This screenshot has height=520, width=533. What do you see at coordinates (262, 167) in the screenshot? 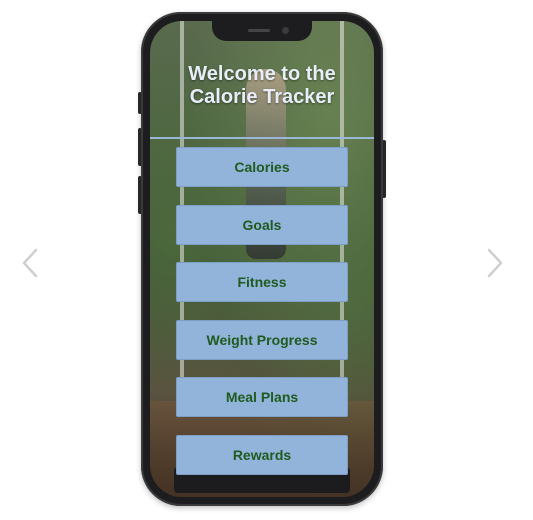
I see `calories-button: Calories` at bounding box center [262, 167].